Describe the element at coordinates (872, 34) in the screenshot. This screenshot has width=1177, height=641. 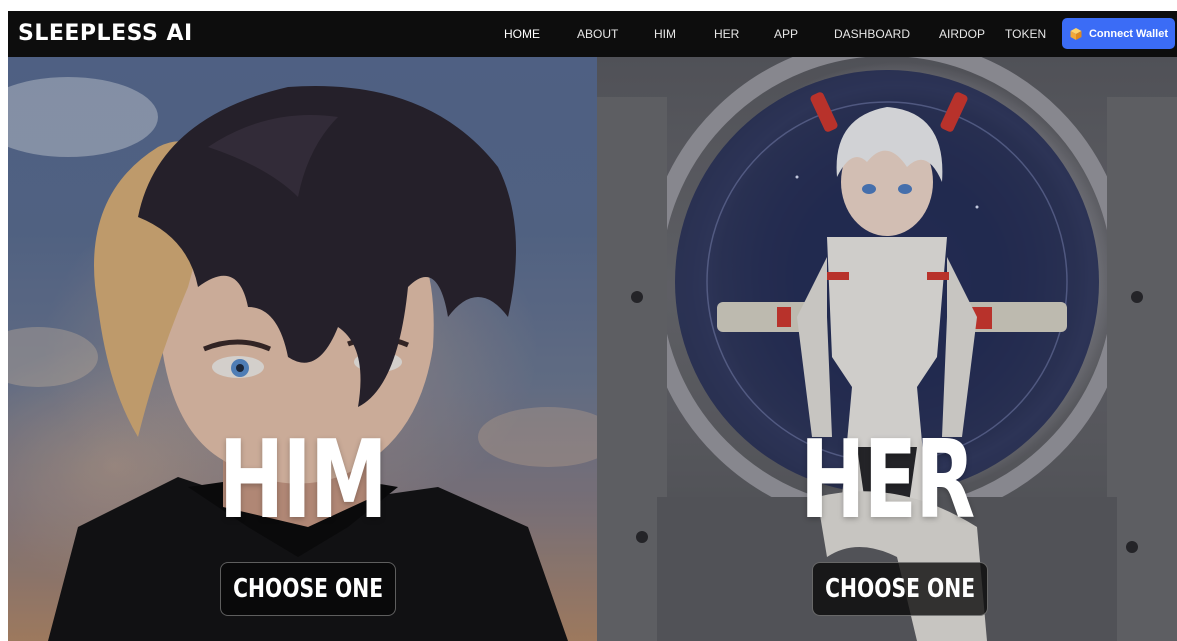
I see `nav-item-dashboard: DASHBOARD` at that location.